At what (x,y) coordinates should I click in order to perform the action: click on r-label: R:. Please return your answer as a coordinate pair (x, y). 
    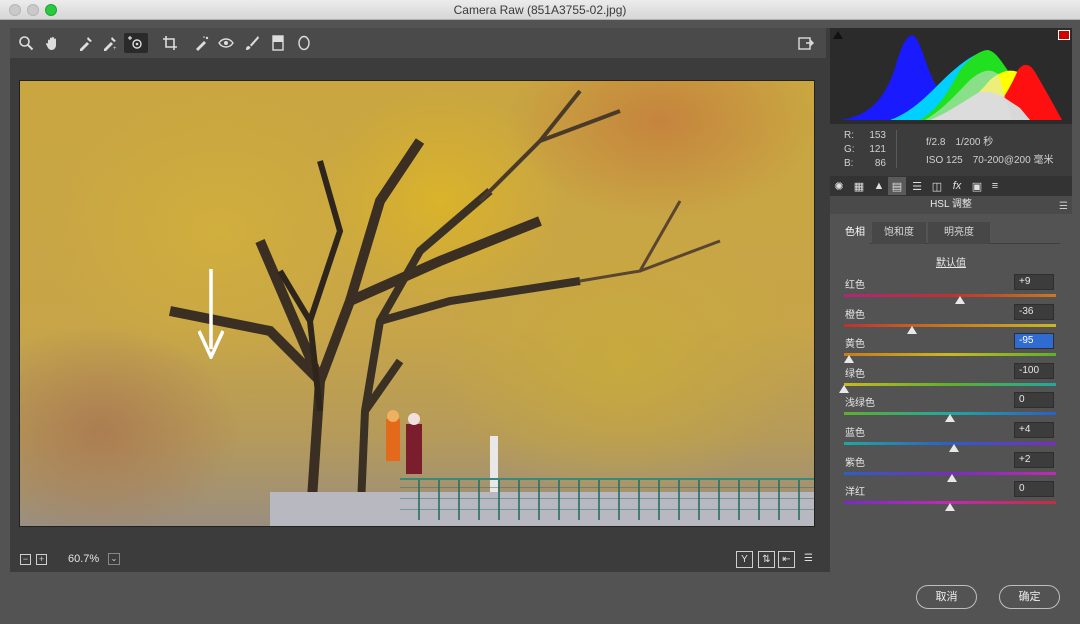
    Looking at the image, I should click on (849, 135).